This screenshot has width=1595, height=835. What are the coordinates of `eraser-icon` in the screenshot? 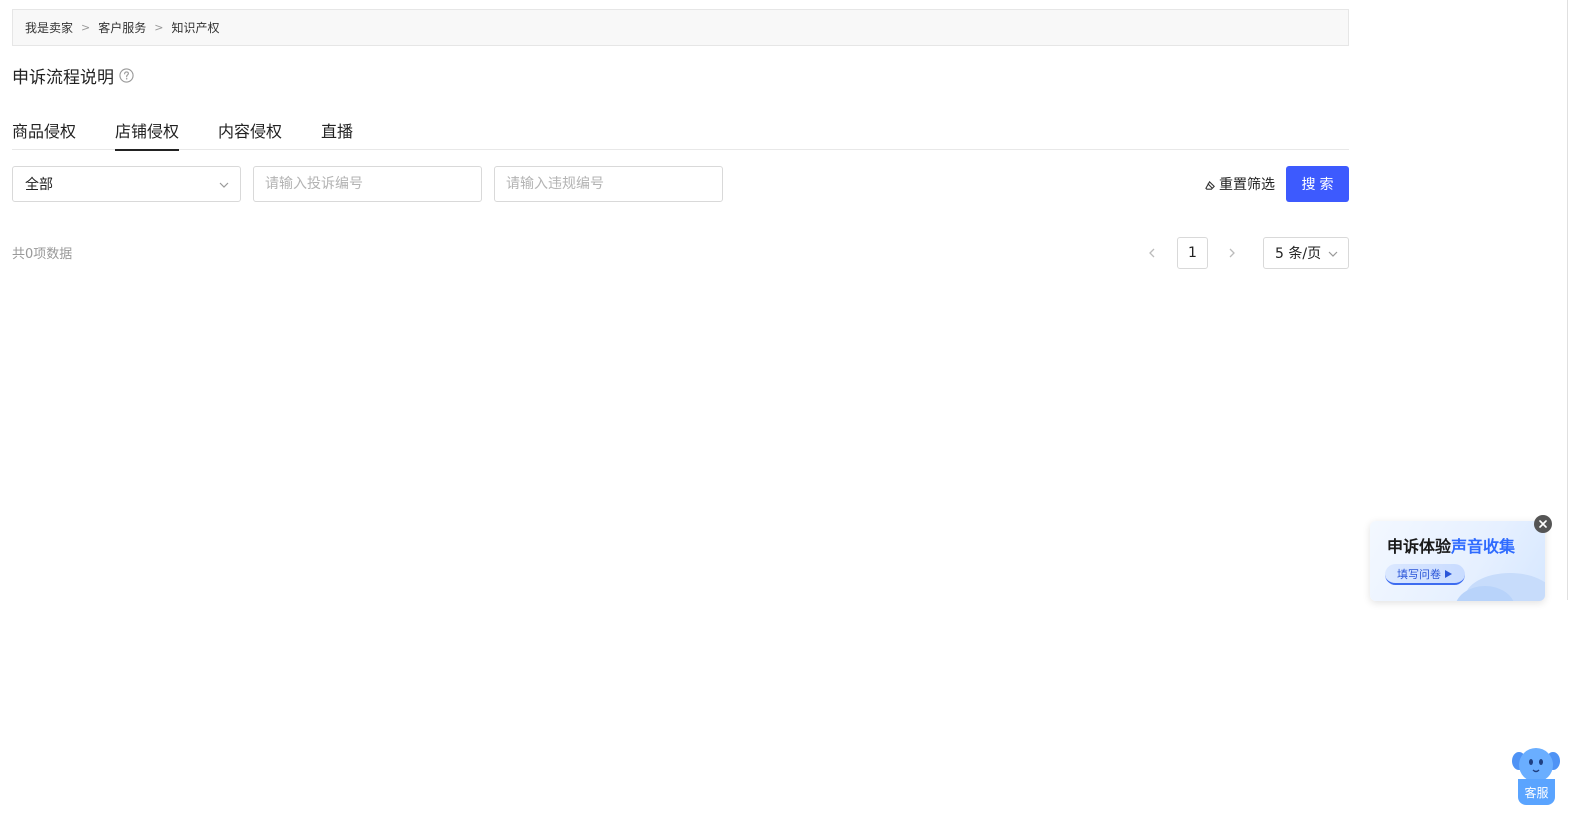 It's located at (1210, 185).